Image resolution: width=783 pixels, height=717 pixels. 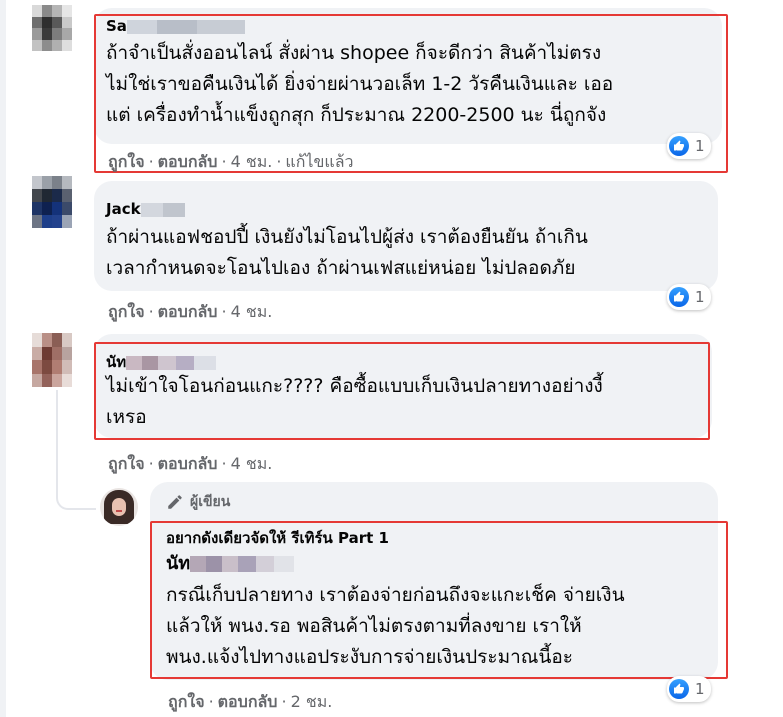 What do you see at coordinates (277, 538) in the screenshot?
I see `reply-author: อยากดังเดียวจัดให้ รีเทิร์น Part 1` at bounding box center [277, 538].